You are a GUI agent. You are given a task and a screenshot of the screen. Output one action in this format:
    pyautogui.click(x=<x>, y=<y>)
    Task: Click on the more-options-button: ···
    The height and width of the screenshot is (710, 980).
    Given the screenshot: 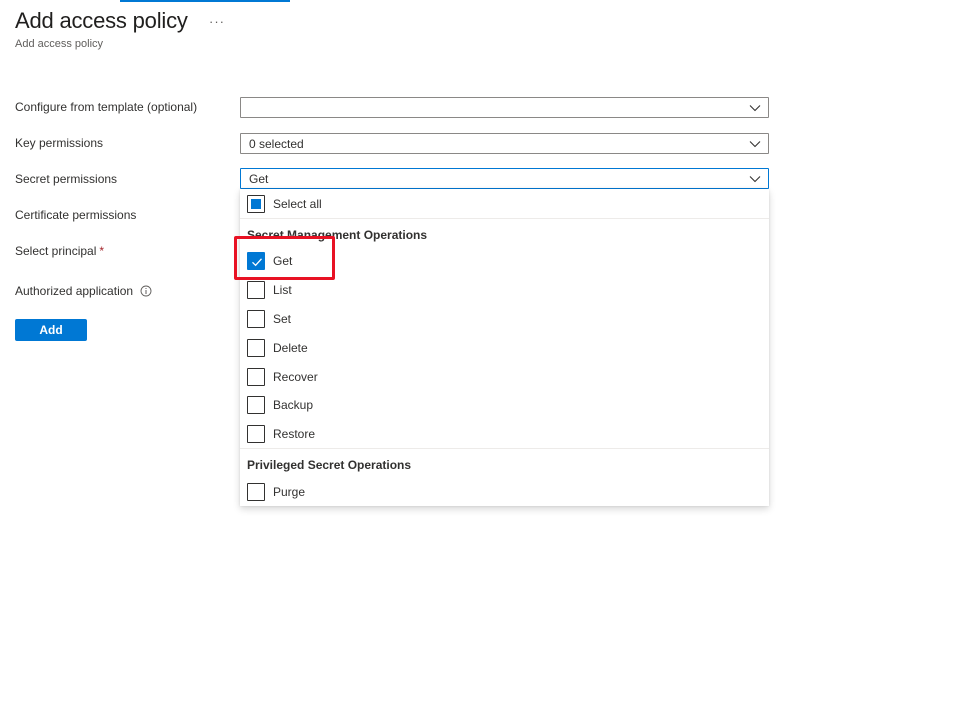 What is the action you would take?
    pyautogui.click(x=217, y=21)
    